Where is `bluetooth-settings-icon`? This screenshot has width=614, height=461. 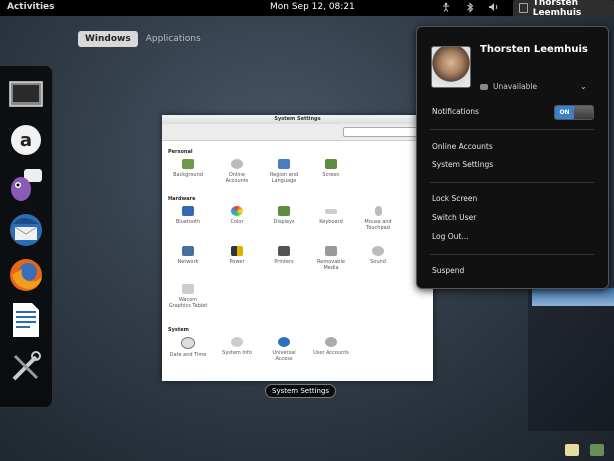 bluetooth-settings-icon is located at coordinates (188, 211).